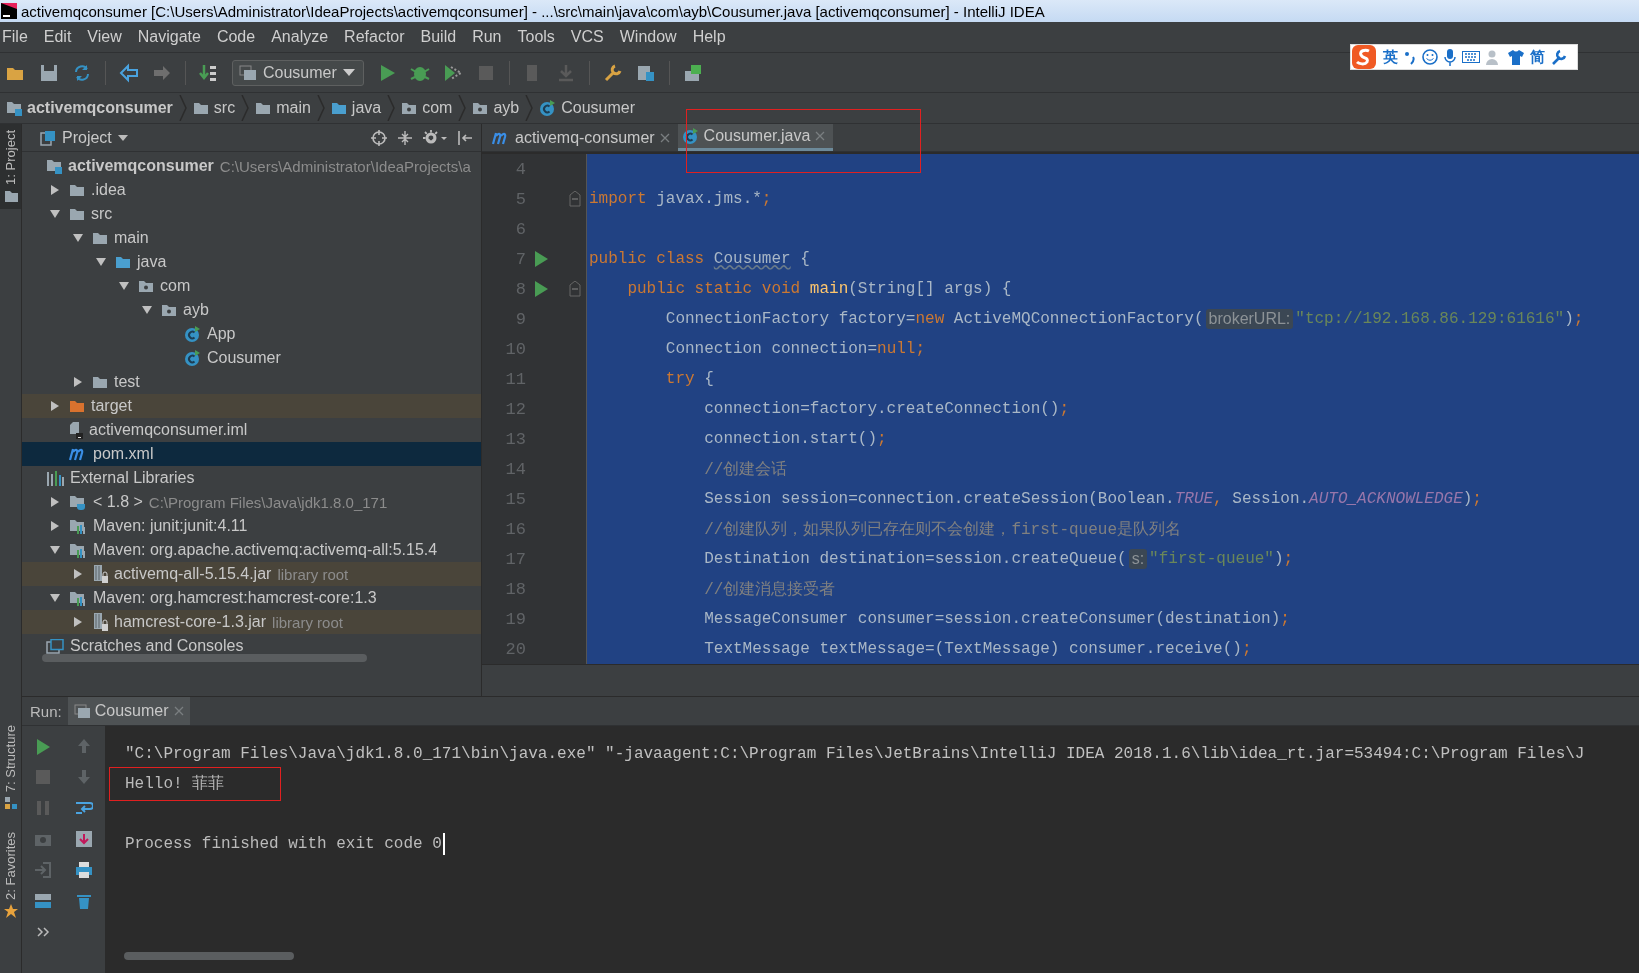  I want to click on tree-item: .idea, so click(251, 190).